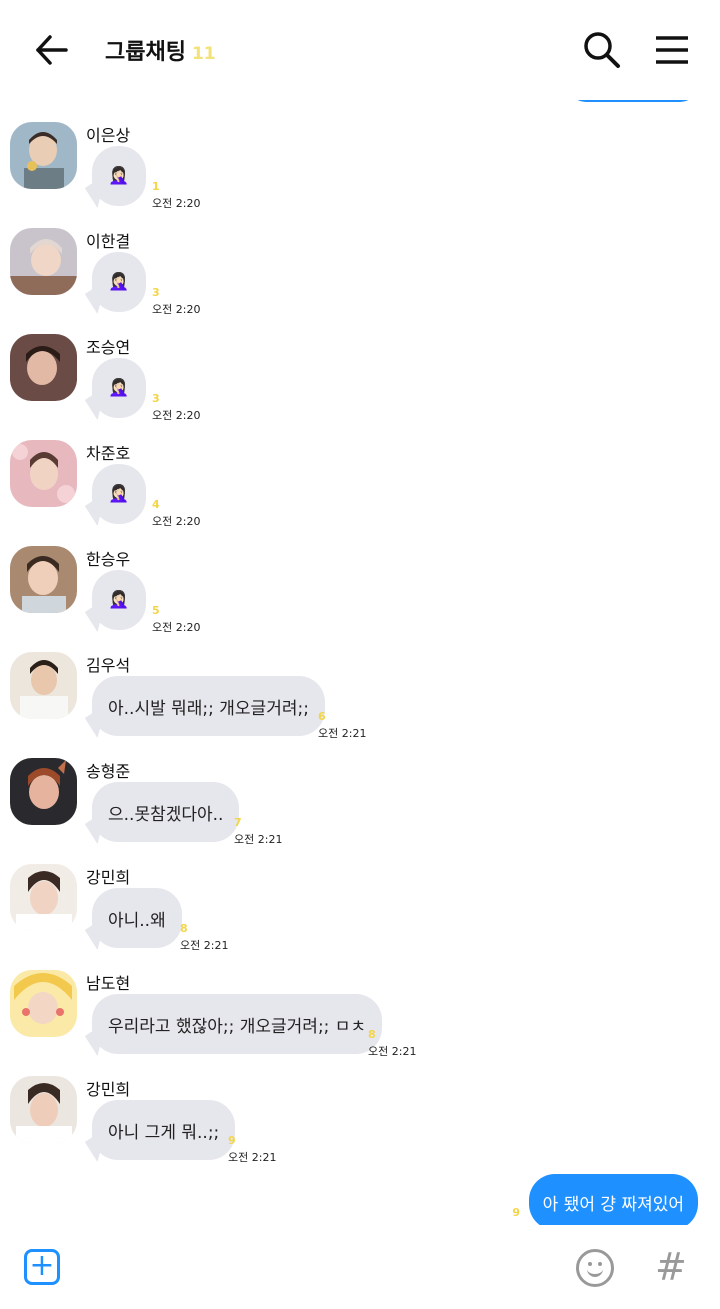 The width and height of the screenshot is (720, 1309). What do you see at coordinates (633, 101) in the screenshot?
I see `sent-bubble-fragment` at bounding box center [633, 101].